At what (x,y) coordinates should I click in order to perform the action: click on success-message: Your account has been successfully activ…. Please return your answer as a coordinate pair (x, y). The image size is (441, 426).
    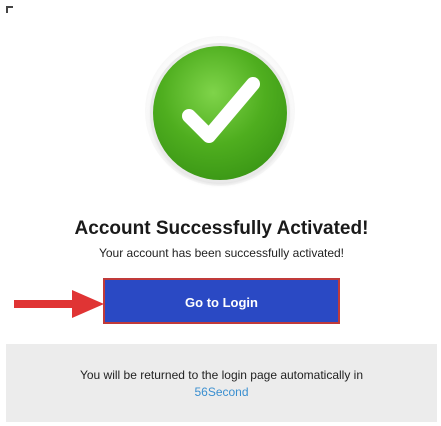
    Looking at the image, I should click on (221, 253).